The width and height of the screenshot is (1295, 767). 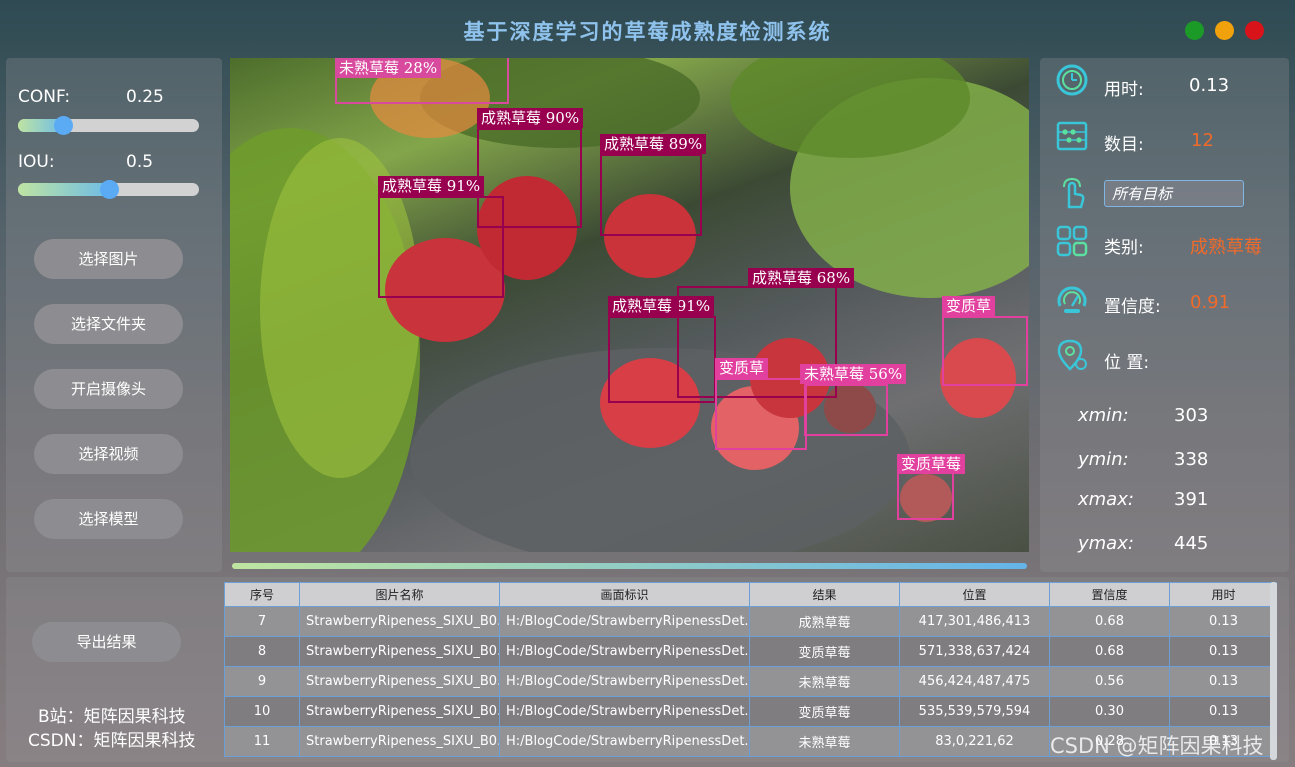 I want to click on confidence-value: 0.91, so click(x=1210, y=302).